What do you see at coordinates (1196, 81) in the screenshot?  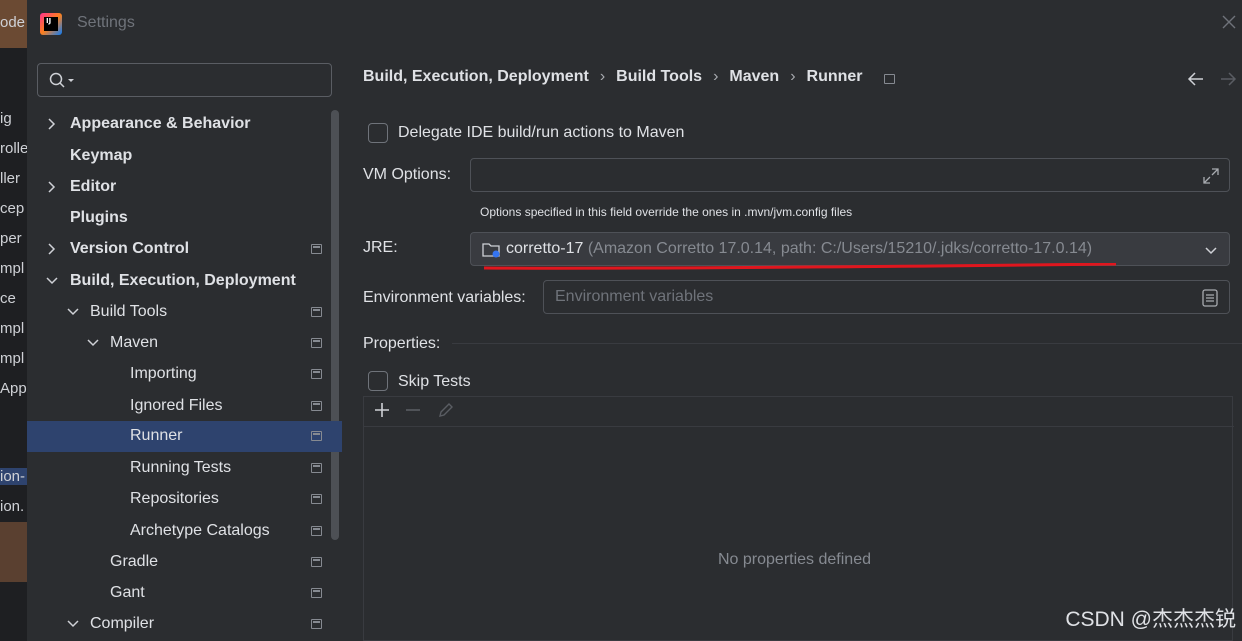 I see `back-arrow-icon` at bounding box center [1196, 81].